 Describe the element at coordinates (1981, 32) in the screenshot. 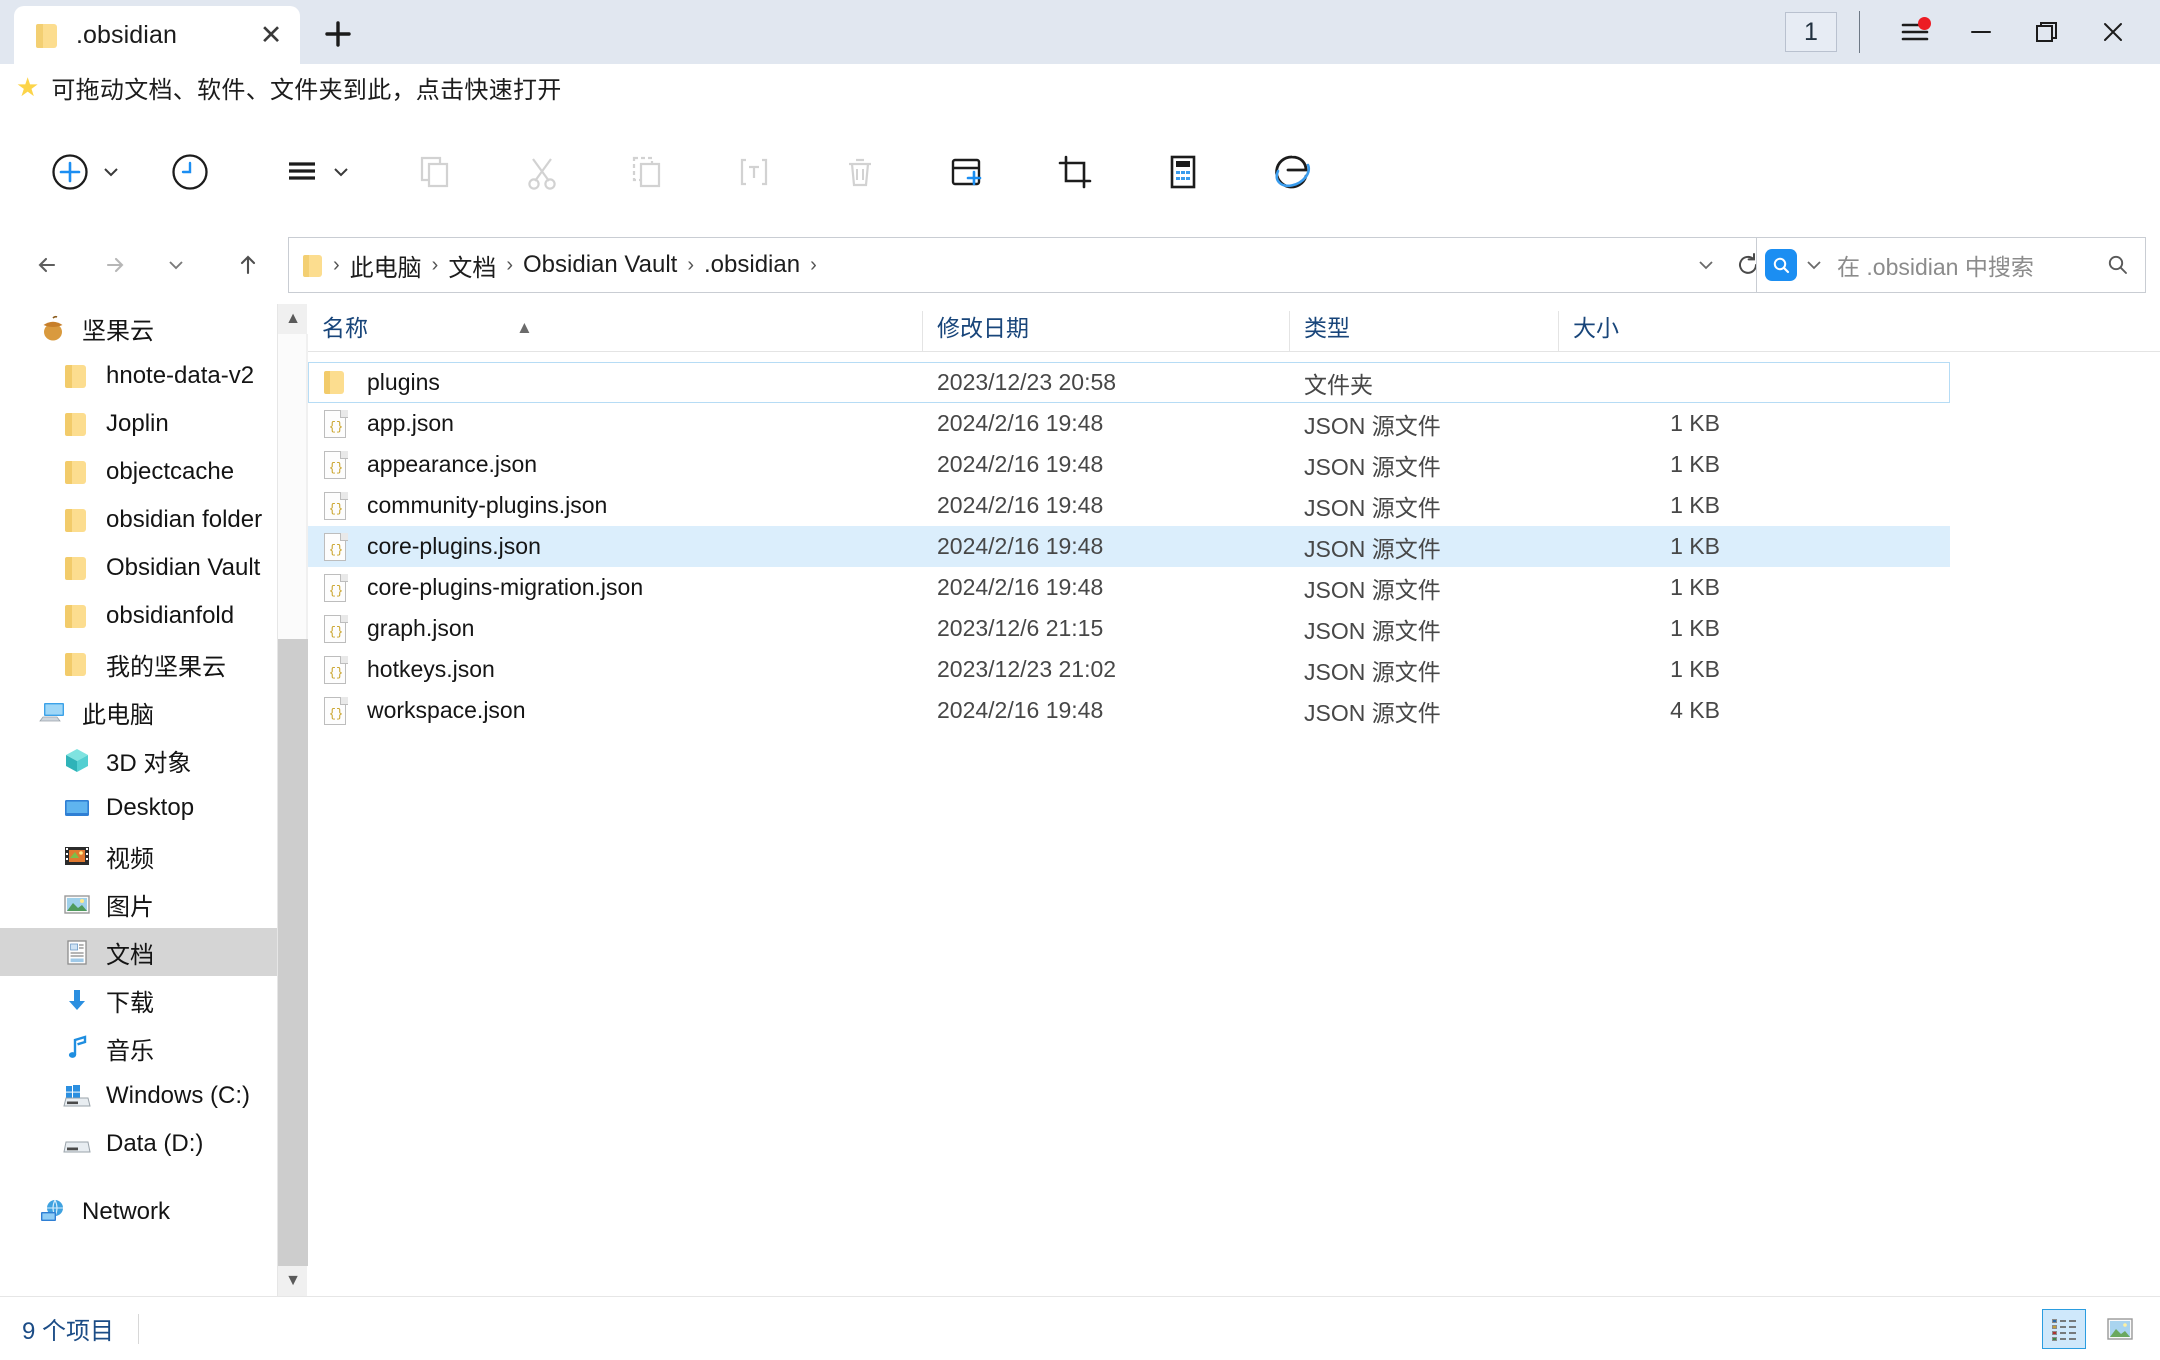

I see `minimize-button` at that location.